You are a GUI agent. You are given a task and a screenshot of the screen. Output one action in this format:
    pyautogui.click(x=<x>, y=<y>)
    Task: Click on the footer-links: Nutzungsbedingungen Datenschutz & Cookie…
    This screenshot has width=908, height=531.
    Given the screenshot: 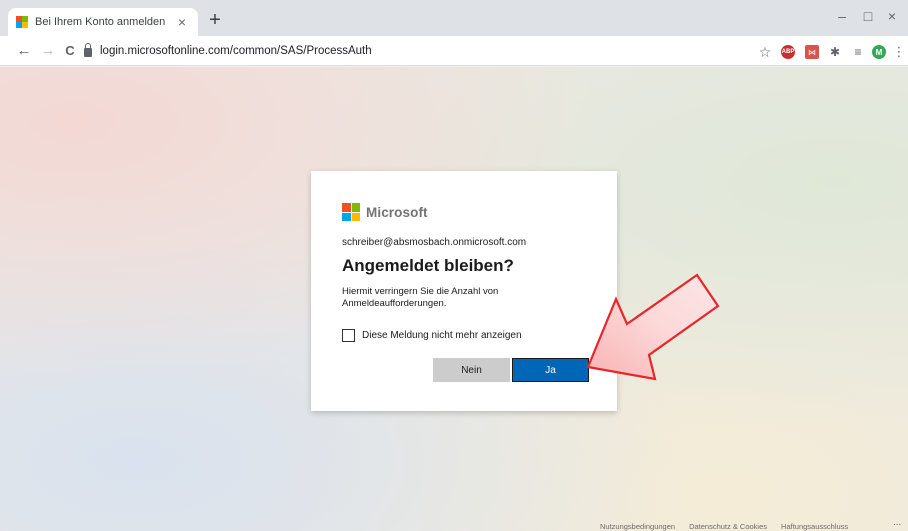 What is the action you would take?
    pyautogui.click(x=724, y=526)
    